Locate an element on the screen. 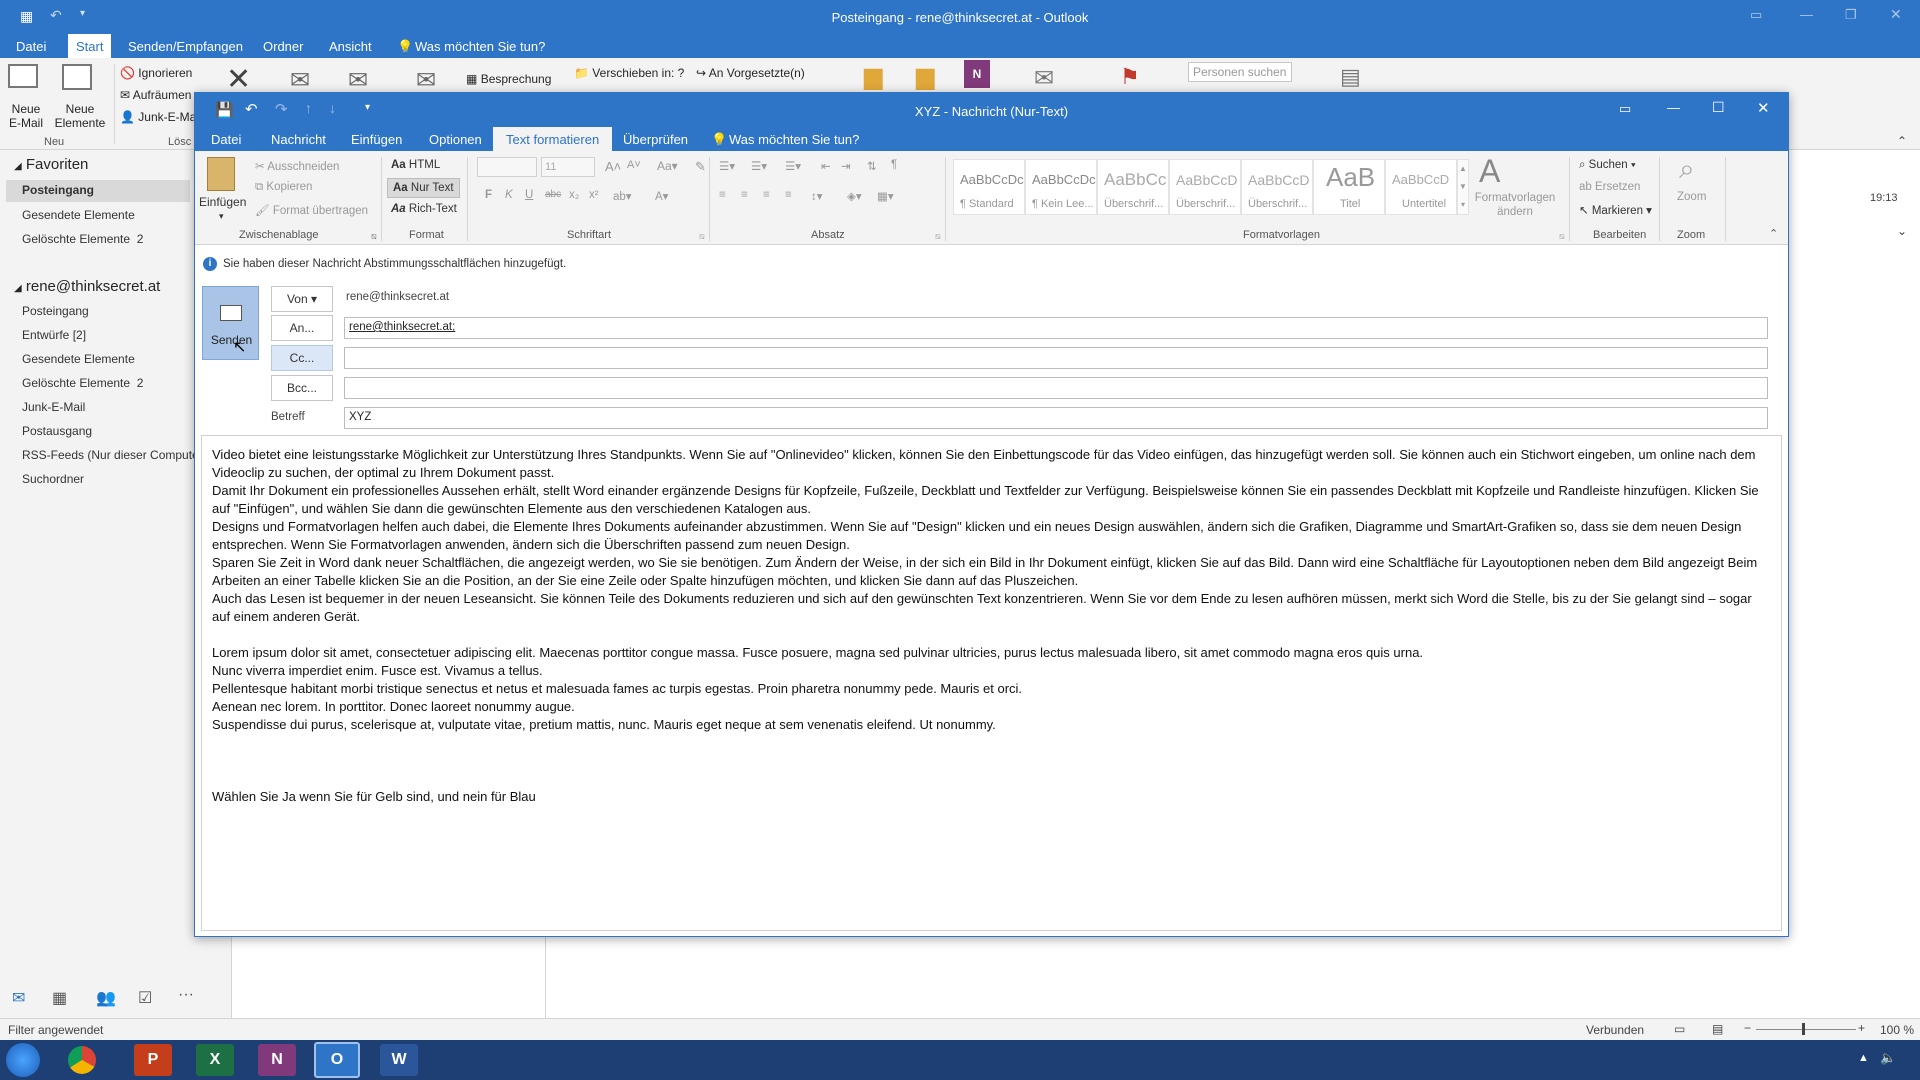 Image resolution: width=1920 pixels, height=1080 pixels. move-folder-icon: ▆ is located at coordinates (873, 76).